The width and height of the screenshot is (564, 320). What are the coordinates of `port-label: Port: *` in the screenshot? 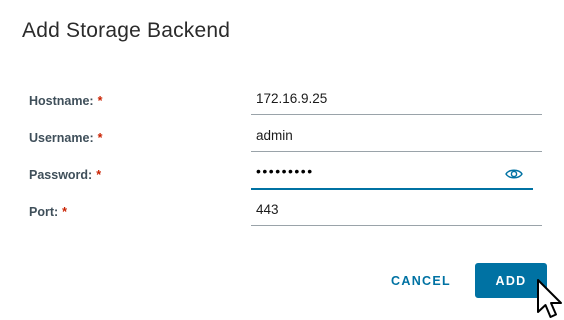 It's located at (48, 212).